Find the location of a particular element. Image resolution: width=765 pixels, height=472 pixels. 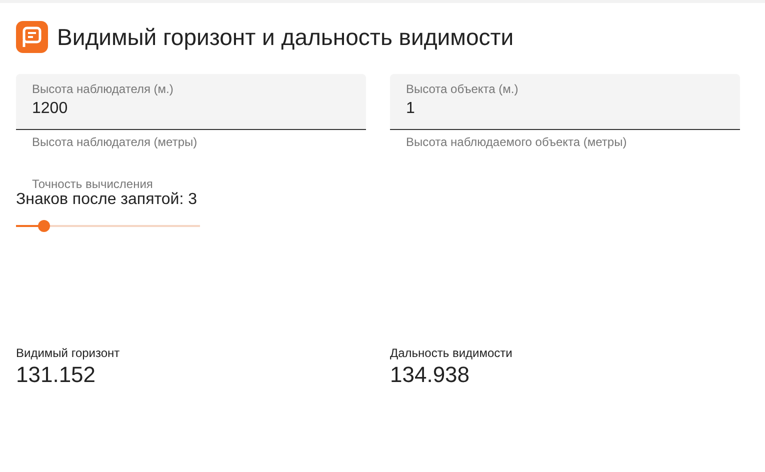

field-label: Высота наблюдателя (м.) is located at coordinates (103, 89).